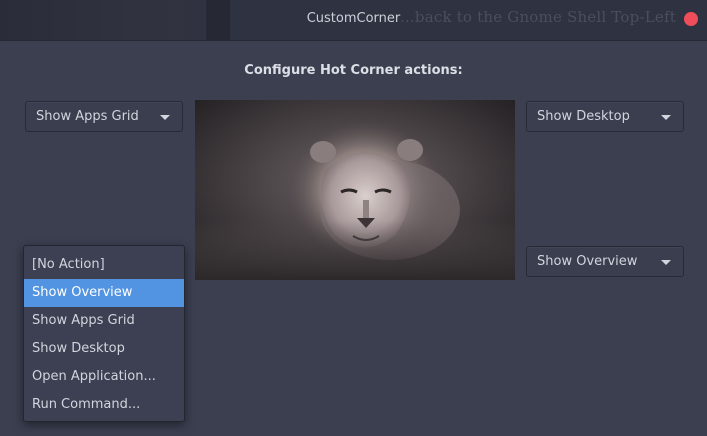 The height and width of the screenshot is (436, 707). I want to click on window-title: CustomCorner, so click(353, 18).